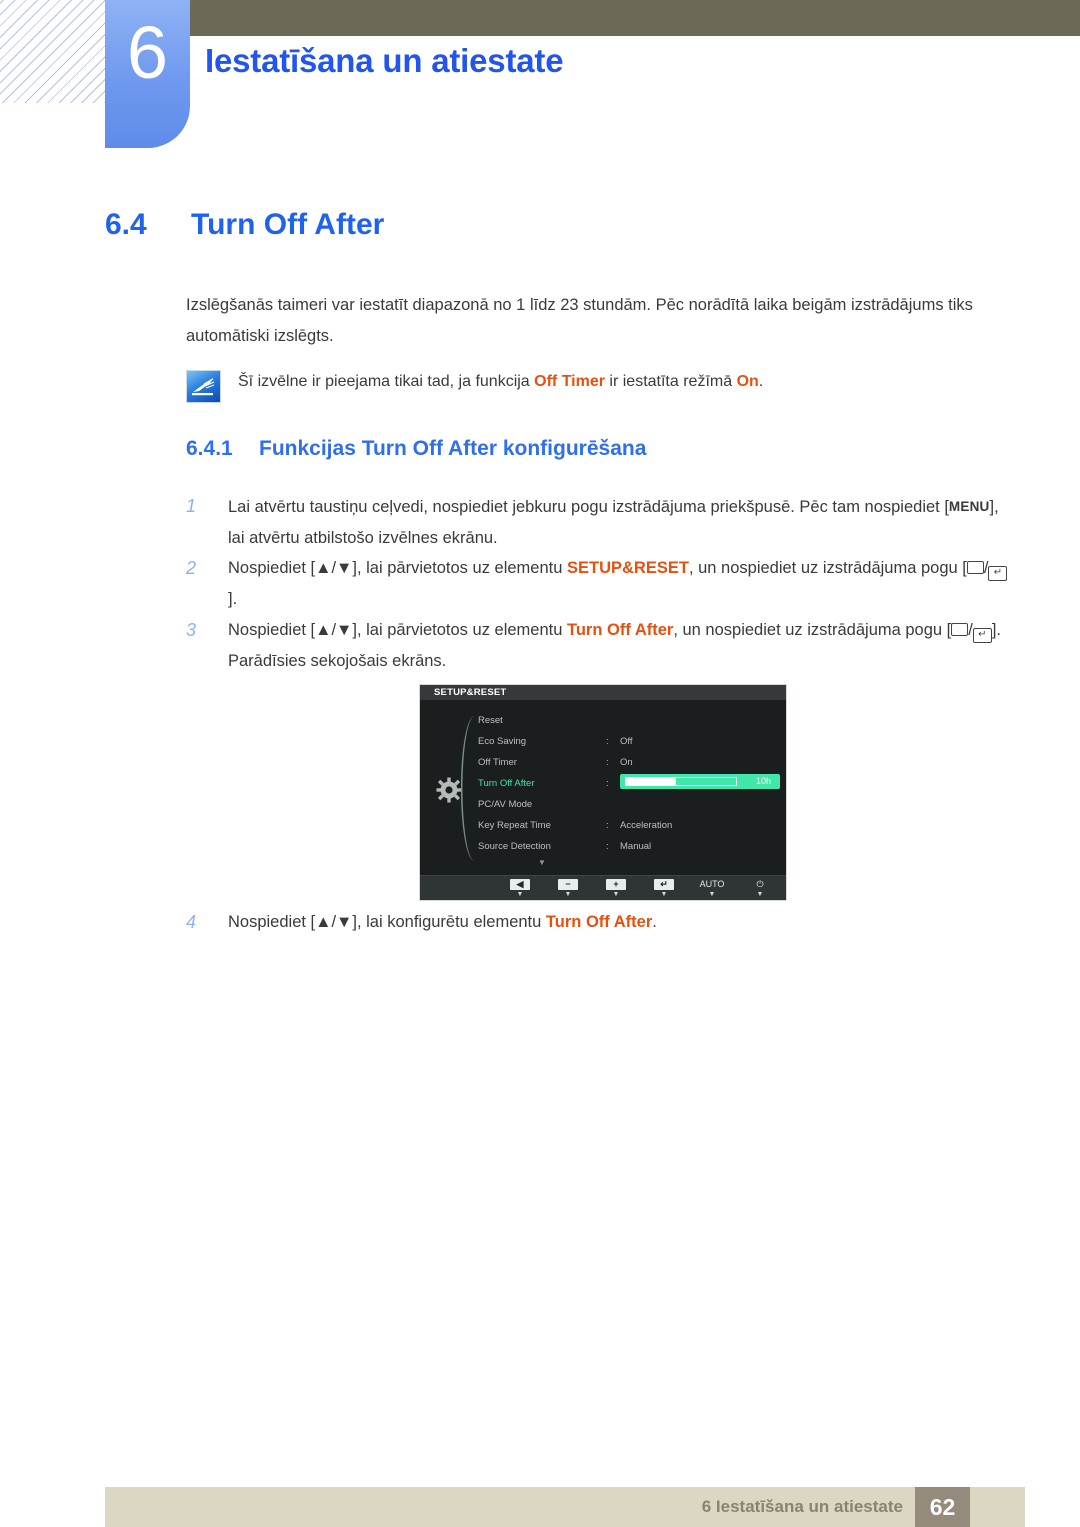  Describe the element at coordinates (209, 448) in the screenshot. I see `subsection-number: 6.4.1` at that location.